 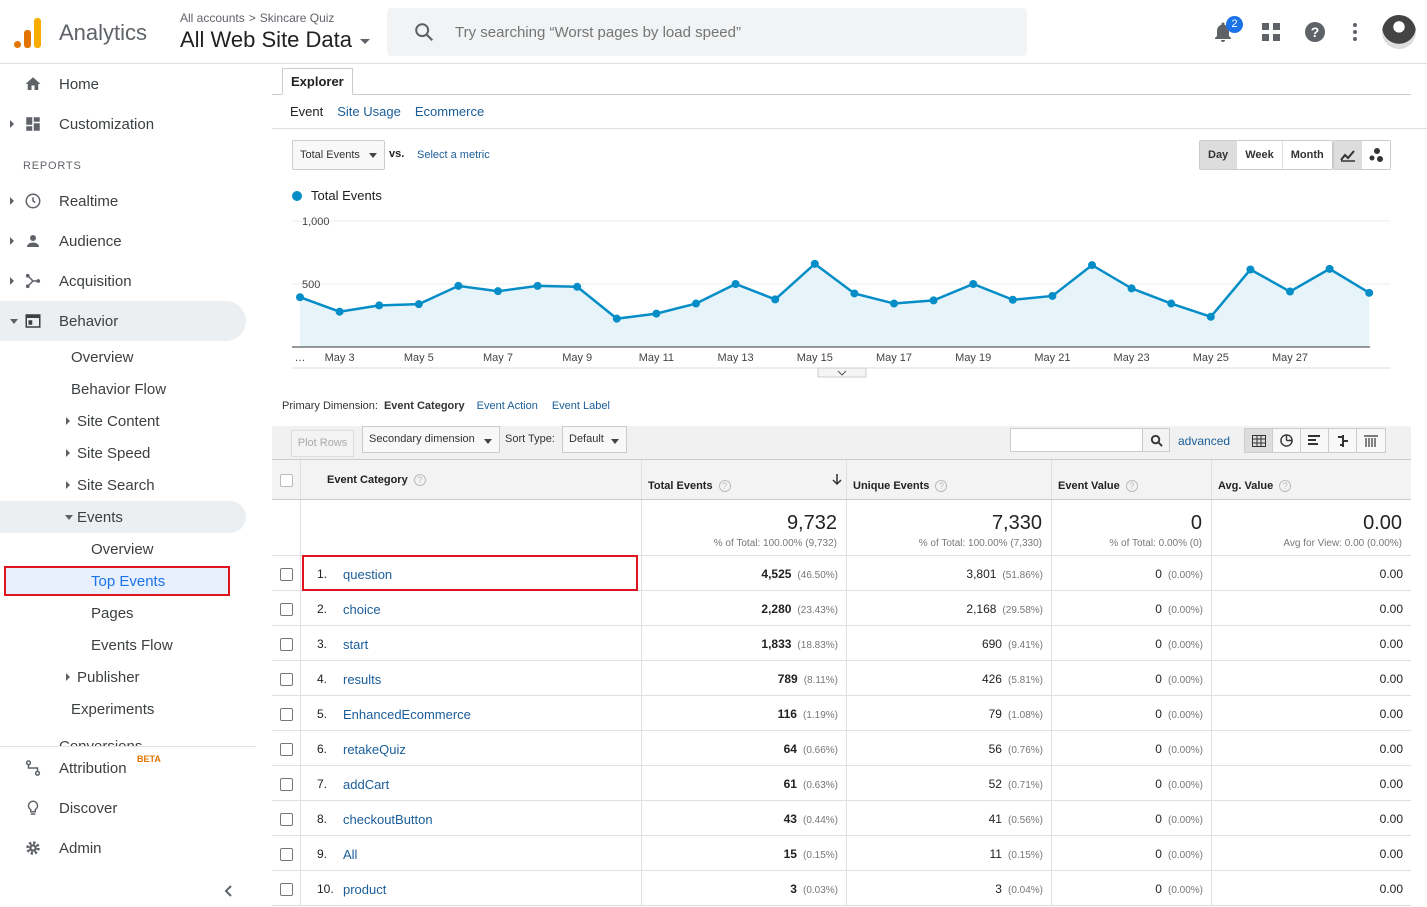 What do you see at coordinates (949, 479) in the screenshot?
I see `column-header-unique-events: Unique Events?` at bounding box center [949, 479].